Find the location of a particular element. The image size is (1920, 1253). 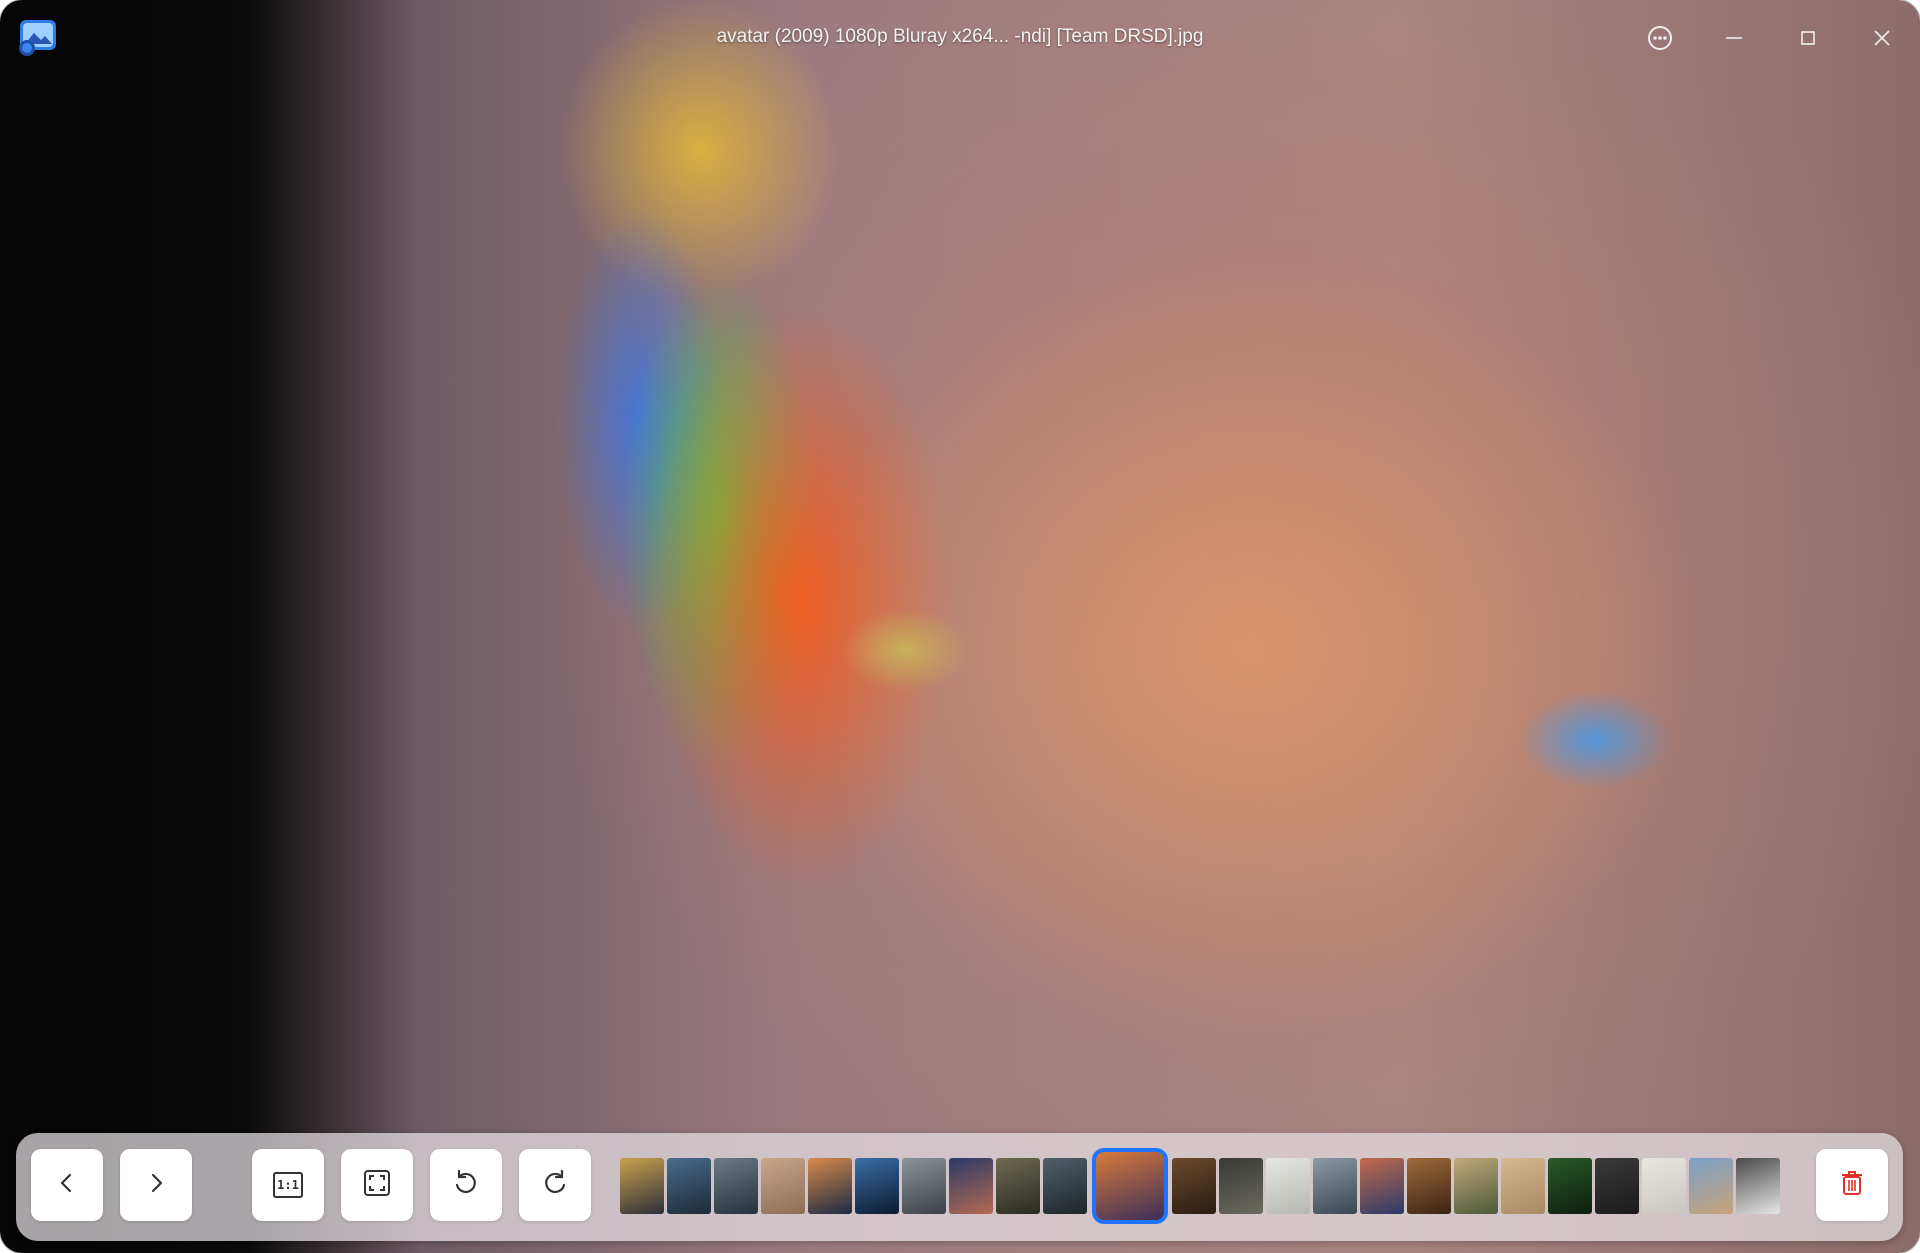

original-size-button: 1:1 is located at coordinates (288, 1185).